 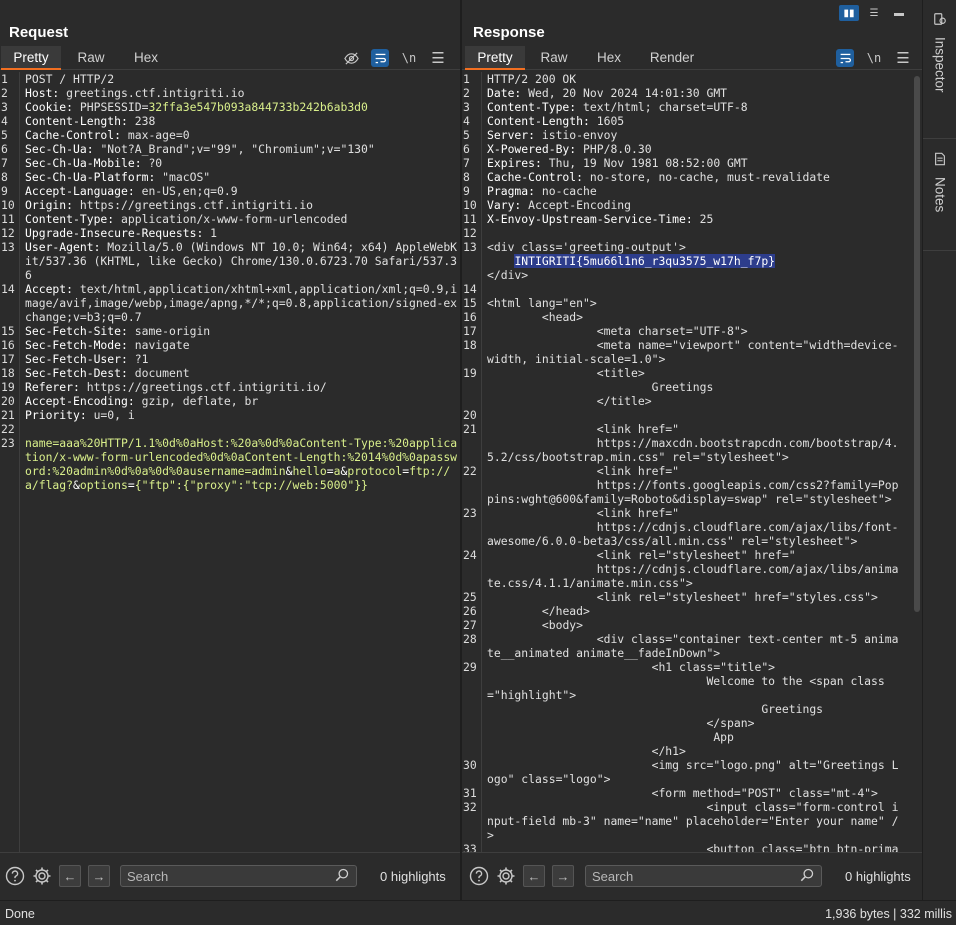 I want to click on line-content: <link href=", so click(x=692, y=471).